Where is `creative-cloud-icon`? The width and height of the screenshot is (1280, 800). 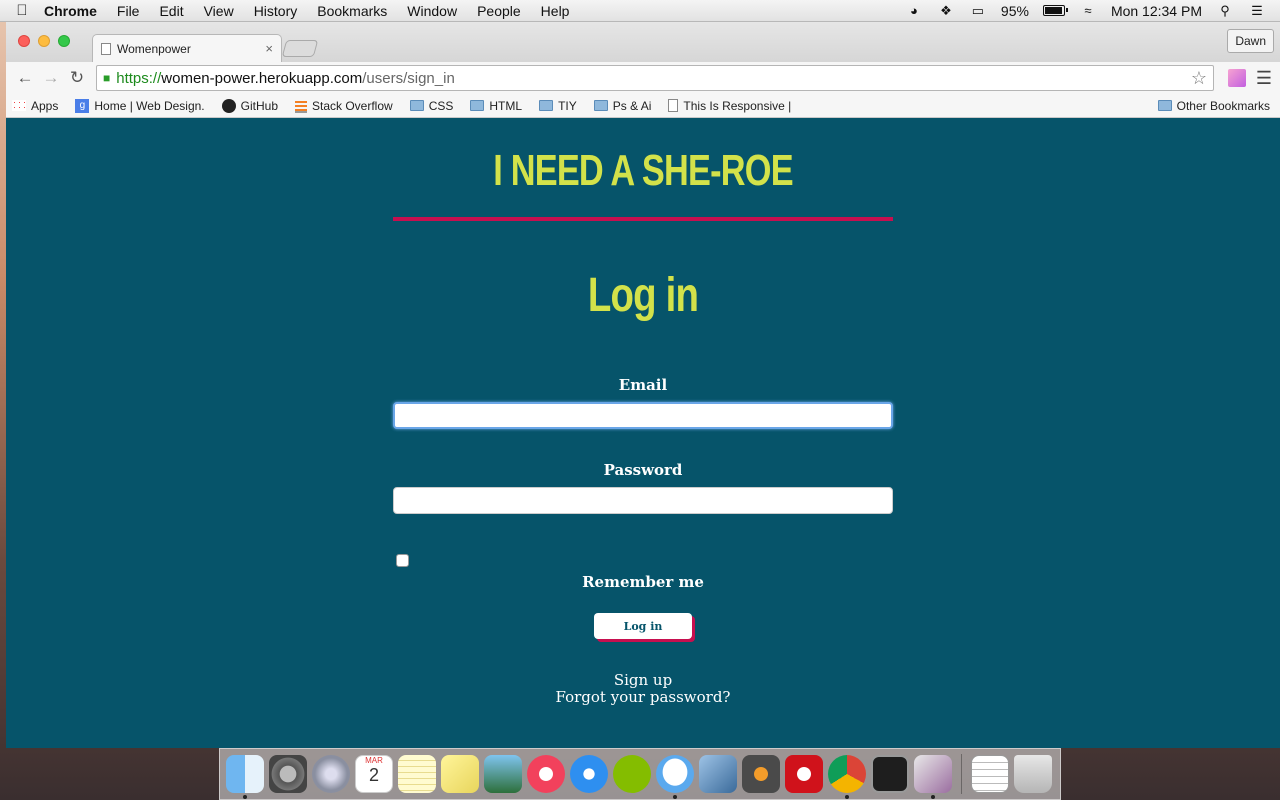 creative-cloud-icon is located at coordinates (804, 774).